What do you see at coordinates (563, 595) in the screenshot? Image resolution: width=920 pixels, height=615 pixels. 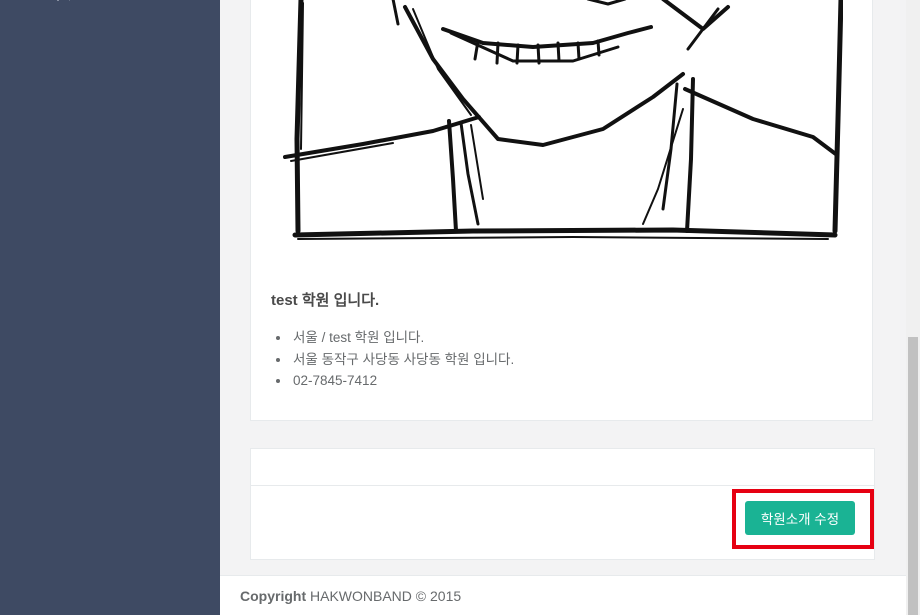 I see `footer: Copyright HAKWONBAND © 2015` at bounding box center [563, 595].